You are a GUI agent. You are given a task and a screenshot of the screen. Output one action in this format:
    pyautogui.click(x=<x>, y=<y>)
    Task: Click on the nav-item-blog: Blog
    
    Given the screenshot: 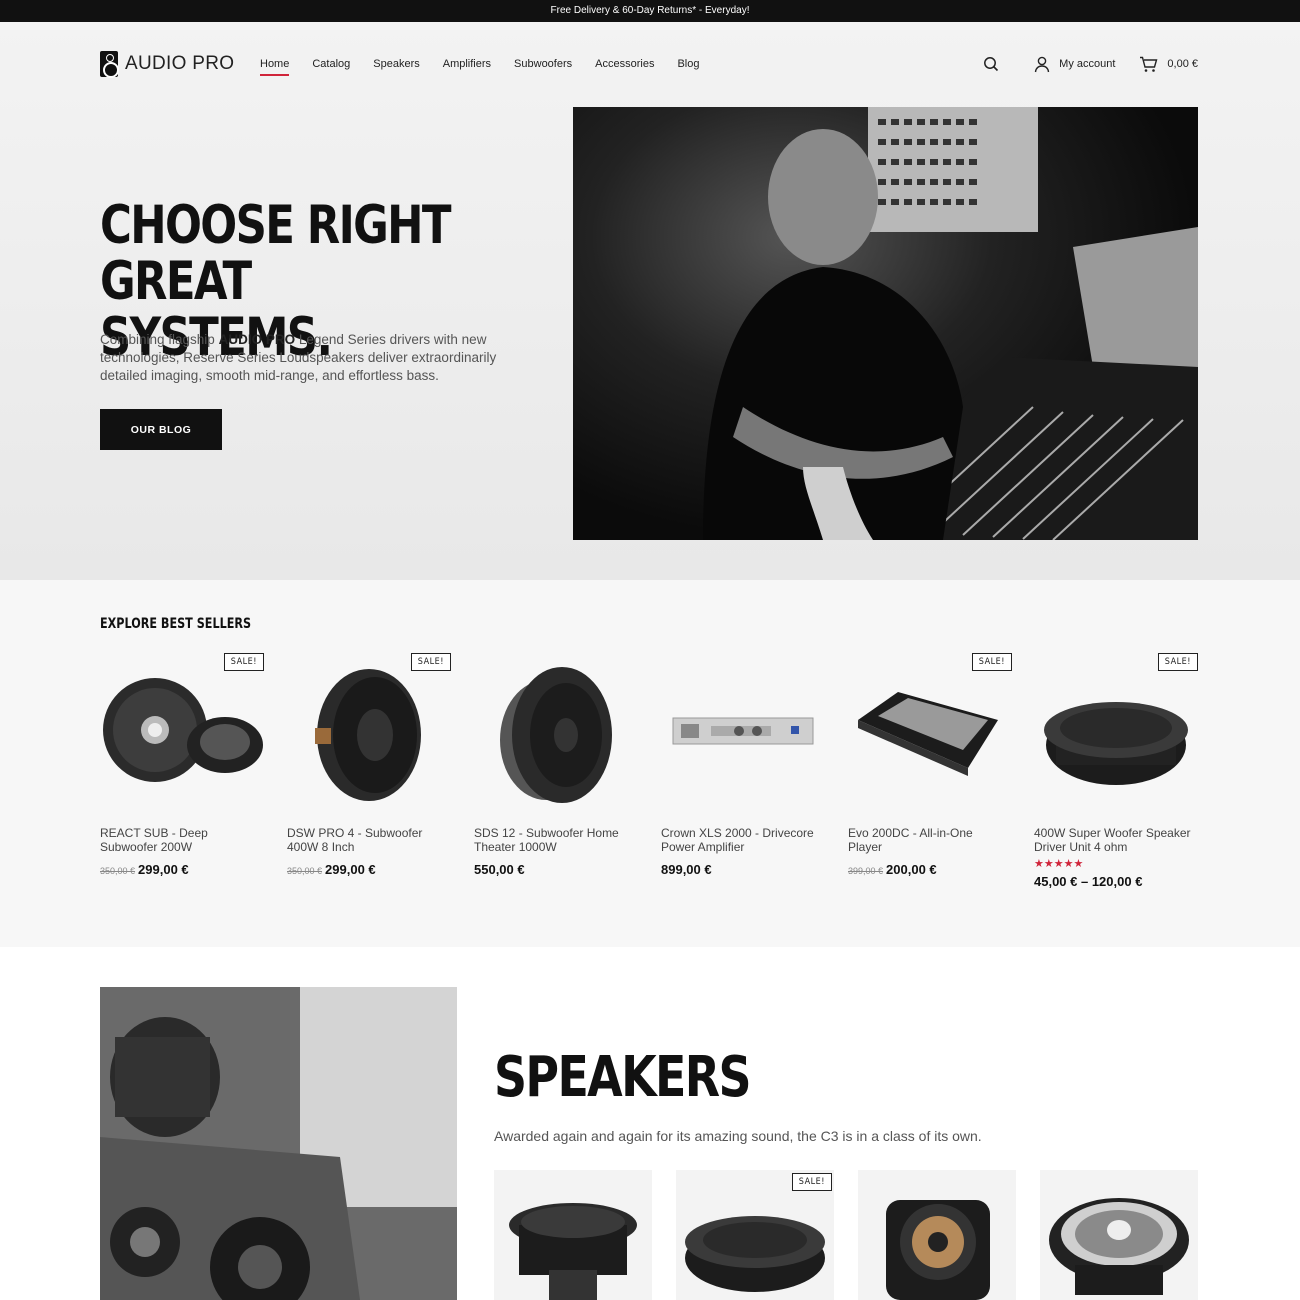 What is the action you would take?
    pyautogui.click(x=688, y=67)
    